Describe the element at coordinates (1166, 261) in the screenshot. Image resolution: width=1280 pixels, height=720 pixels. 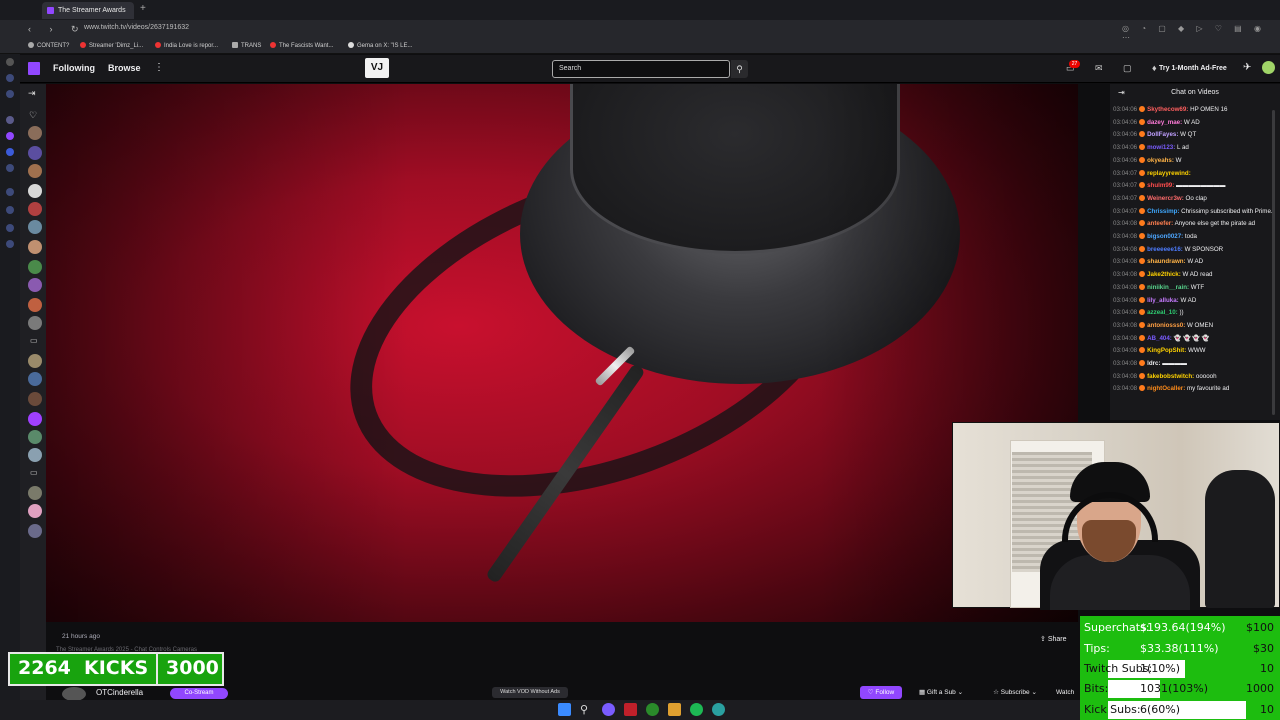
I see `chat-username: shaundrawn:` at that location.